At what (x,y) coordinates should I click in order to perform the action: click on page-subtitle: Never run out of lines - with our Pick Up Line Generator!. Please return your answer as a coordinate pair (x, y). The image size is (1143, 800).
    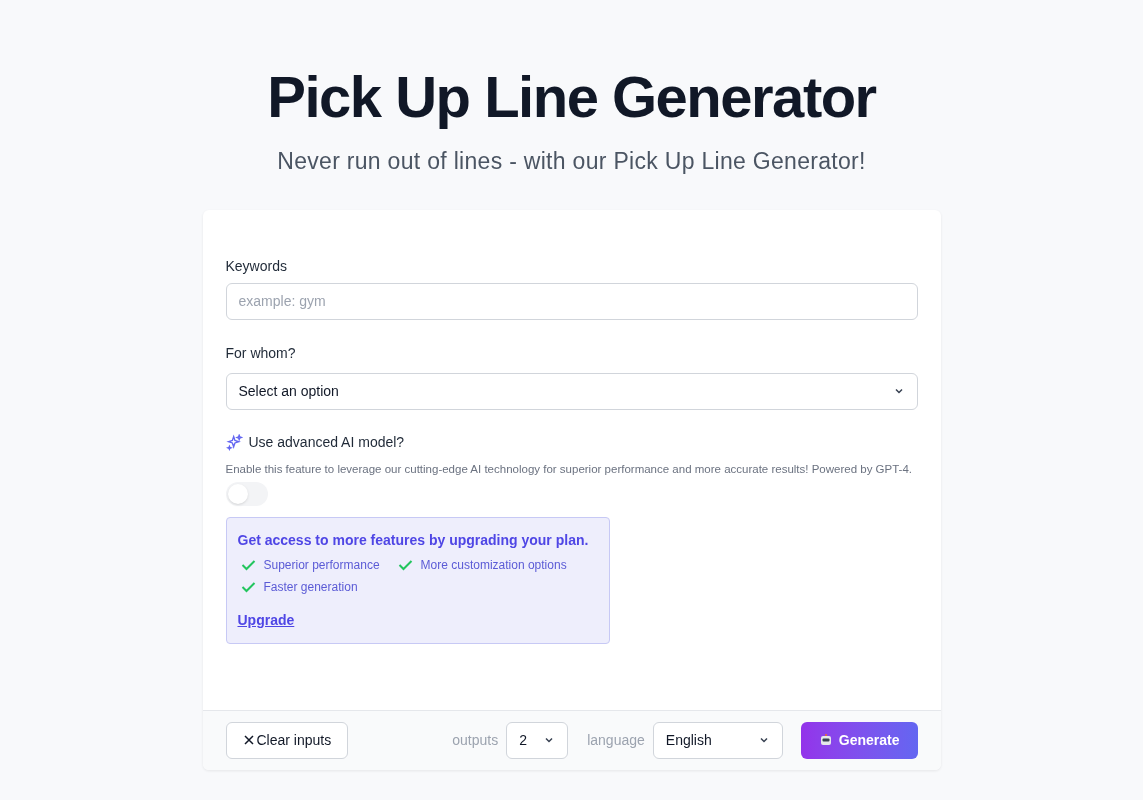
    Looking at the image, I should click on (571, 161).